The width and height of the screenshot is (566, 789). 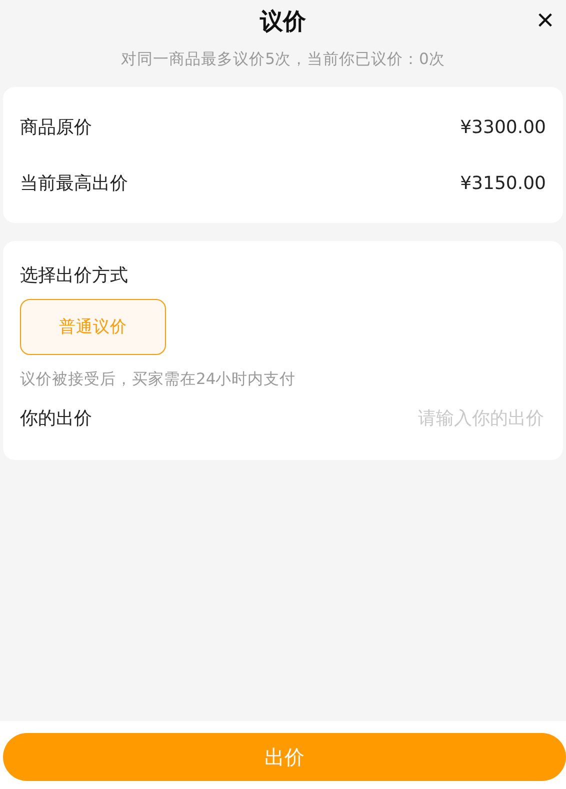 I want to click on price-label: 当前最高出价, so click(x=74, y=183).